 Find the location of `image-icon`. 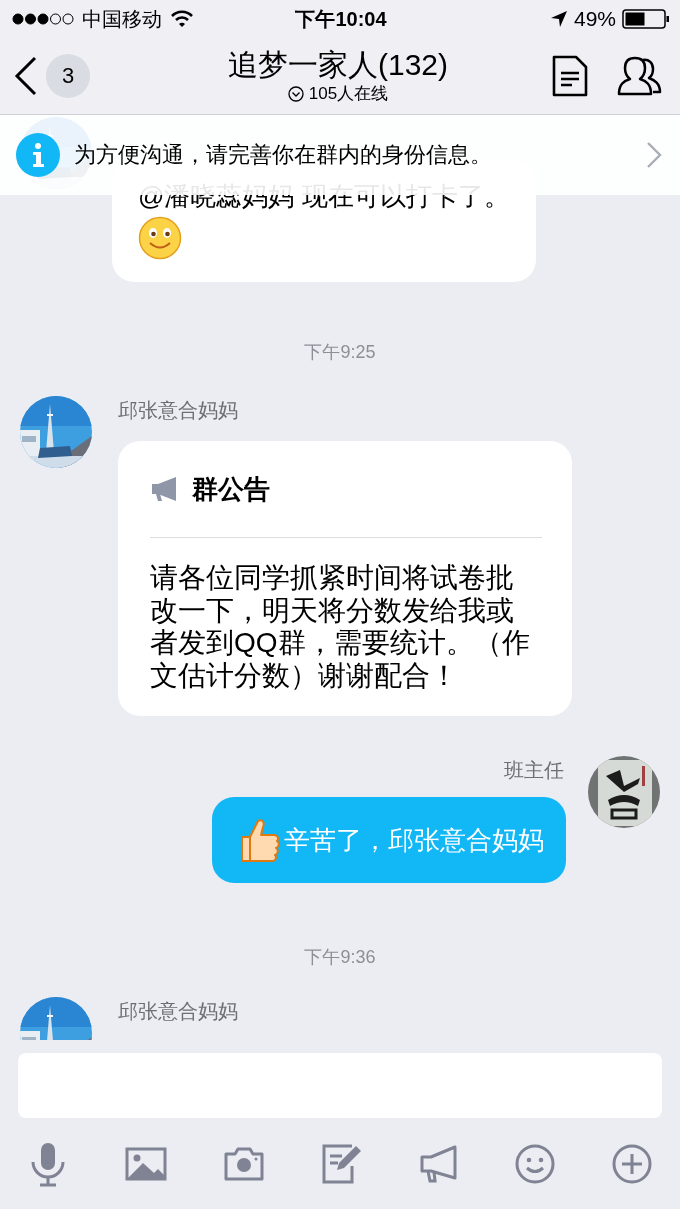

image-icon is located at coordinates (145, 1163).